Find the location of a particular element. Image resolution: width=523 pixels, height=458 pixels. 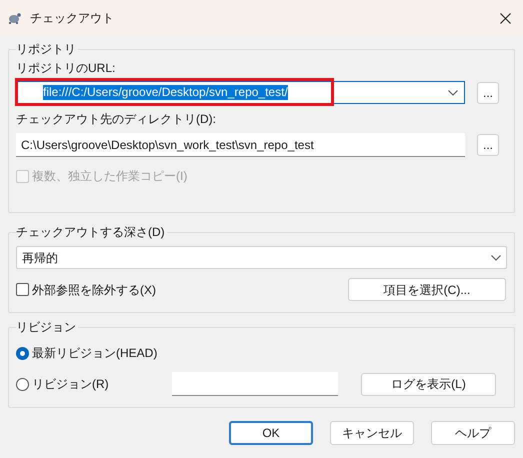

show-log-button: ログを表示(L) is located at coordinates (428, 384).